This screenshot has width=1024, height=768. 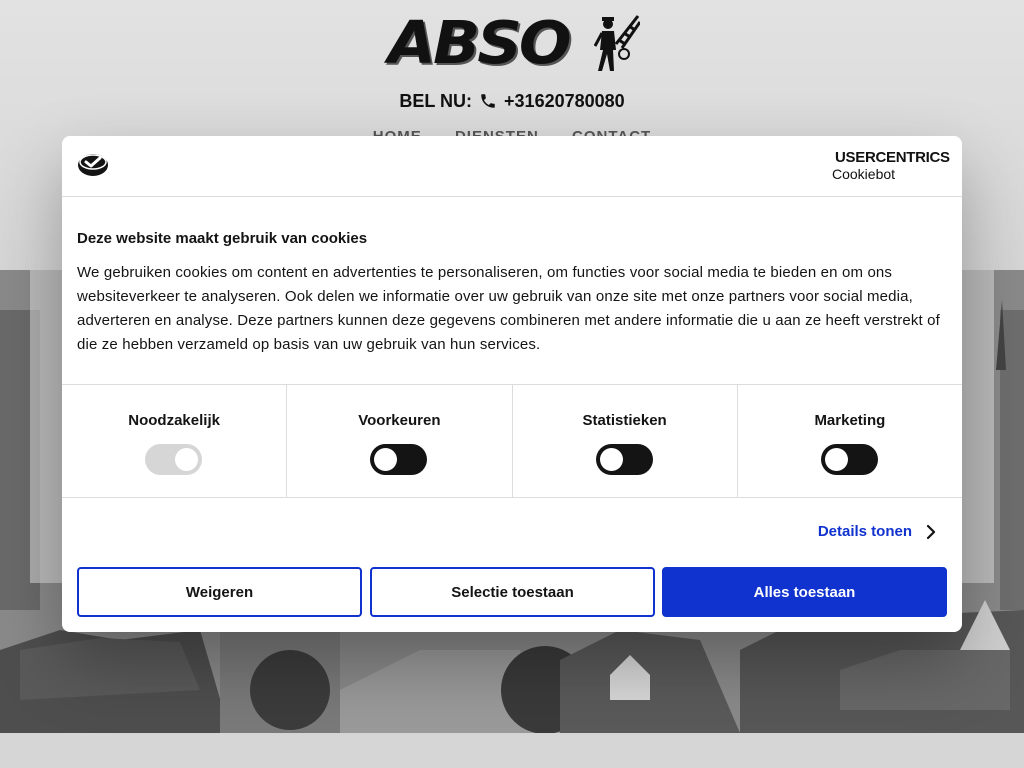 I want to click on call-now-label: BEL NU:, so click(x=435, y=101).